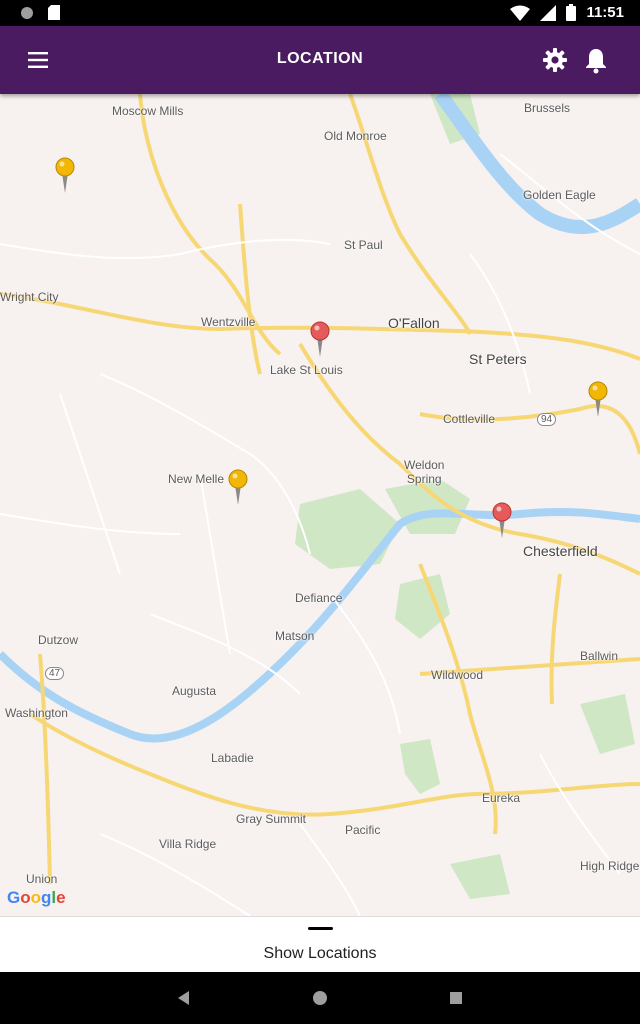 The image size is (640, 1024). What do you see at coordinates (424, 472) in the screenshot?
I see `place-label: Weldon Spring` at bounding box center [424, 472].